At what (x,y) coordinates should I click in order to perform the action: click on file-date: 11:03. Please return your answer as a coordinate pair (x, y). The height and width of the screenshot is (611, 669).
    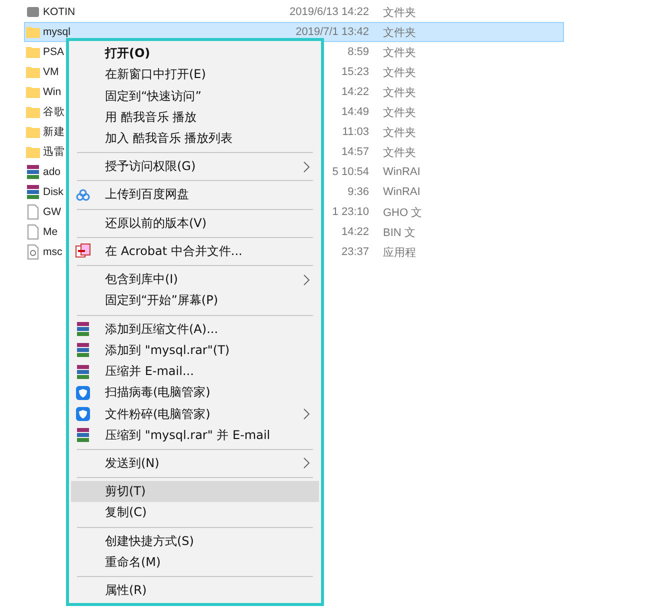
    Looking at the image, I should click on (356, 132).